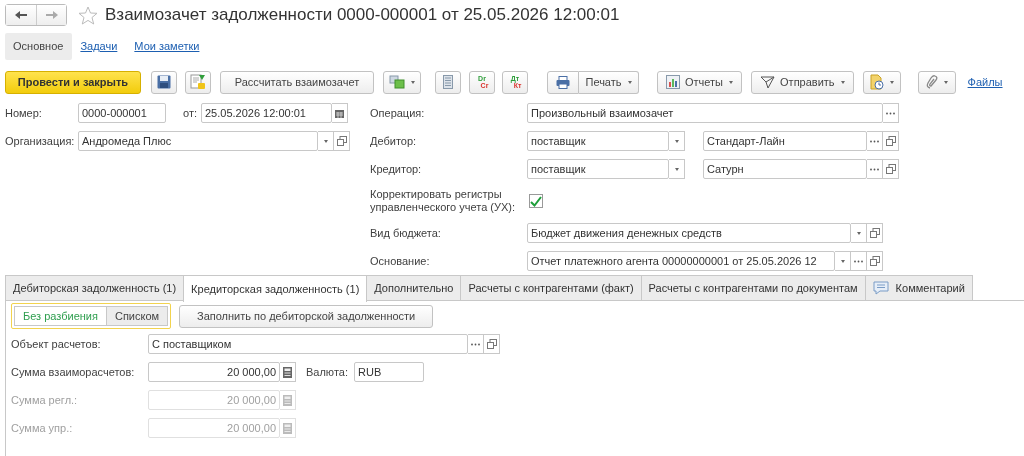  I want to click on document-arrow-icon, so click(198, 82).